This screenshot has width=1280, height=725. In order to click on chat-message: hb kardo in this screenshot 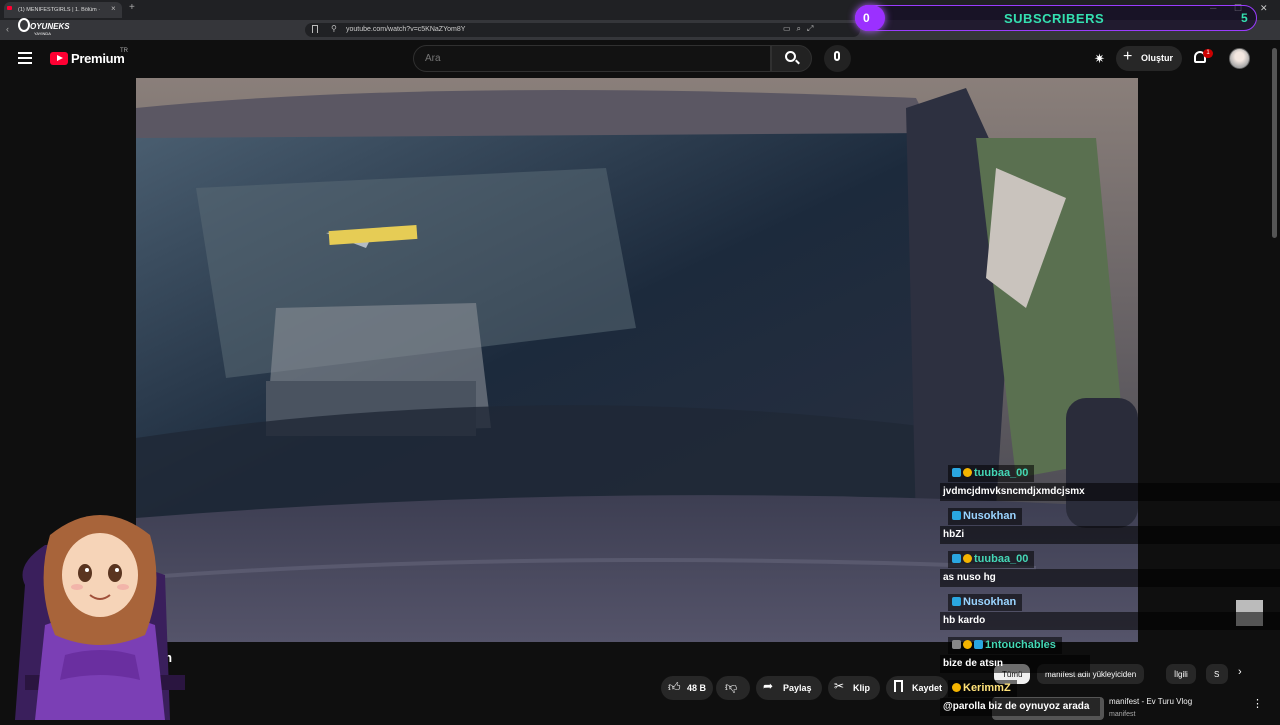, I will do `click(1110, 621)`.